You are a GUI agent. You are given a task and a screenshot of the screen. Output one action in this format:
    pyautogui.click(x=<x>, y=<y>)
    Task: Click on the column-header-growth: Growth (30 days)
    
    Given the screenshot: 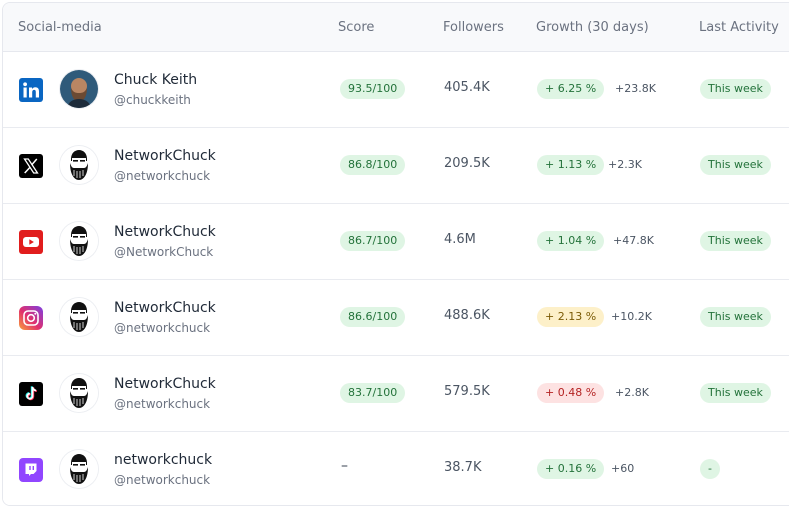 What is the action you would take?
    pyautogui.click(x=592, y=27)
    